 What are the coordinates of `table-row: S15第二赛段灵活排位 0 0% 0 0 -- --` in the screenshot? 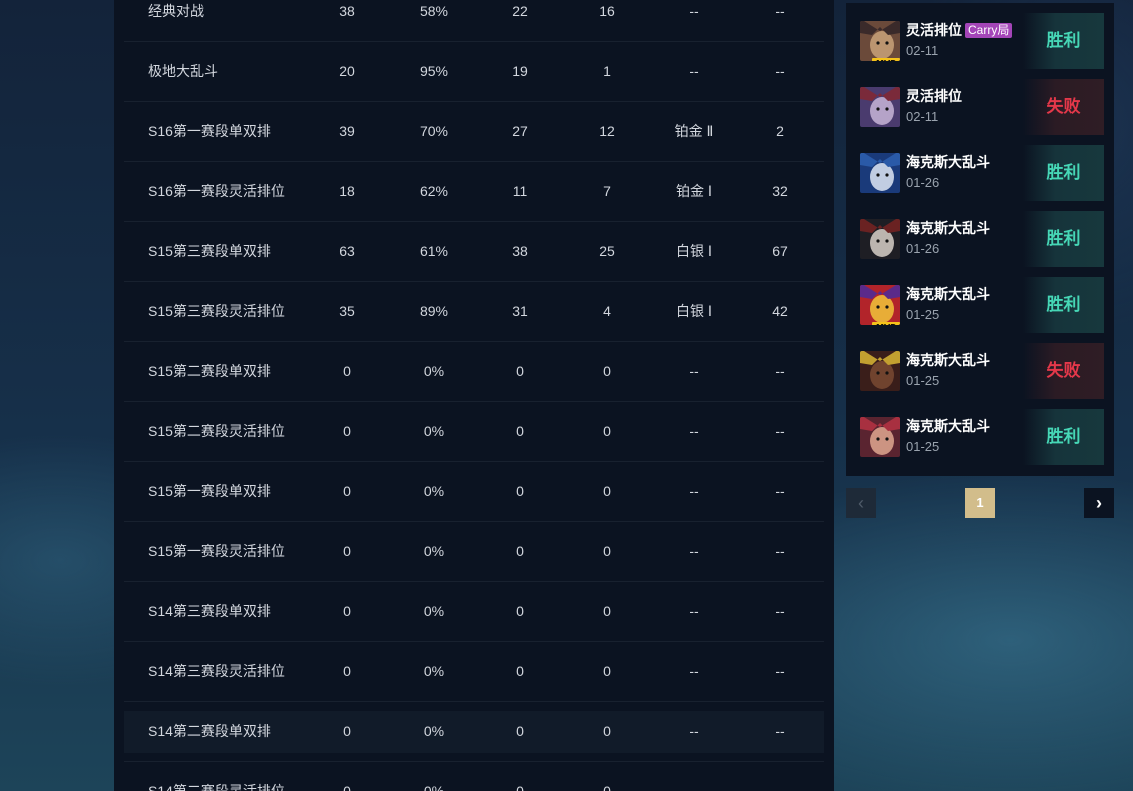 It's located at (474, 431).